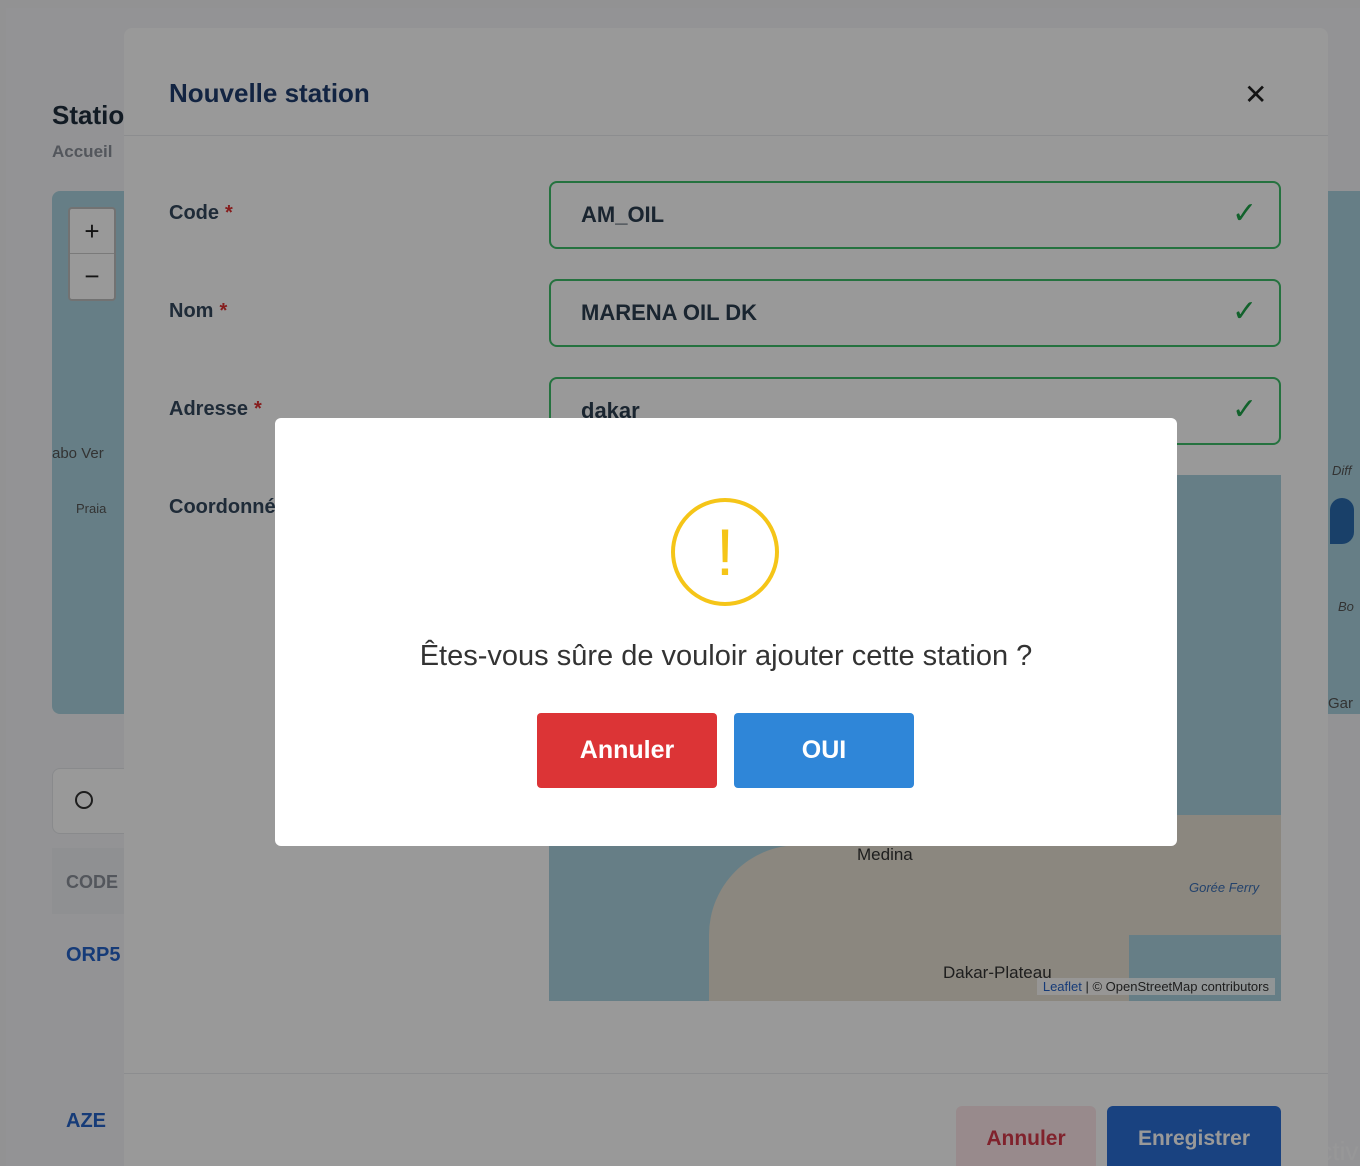  I want to click on dialog-confirm-button: OUI, so click(824, 750).